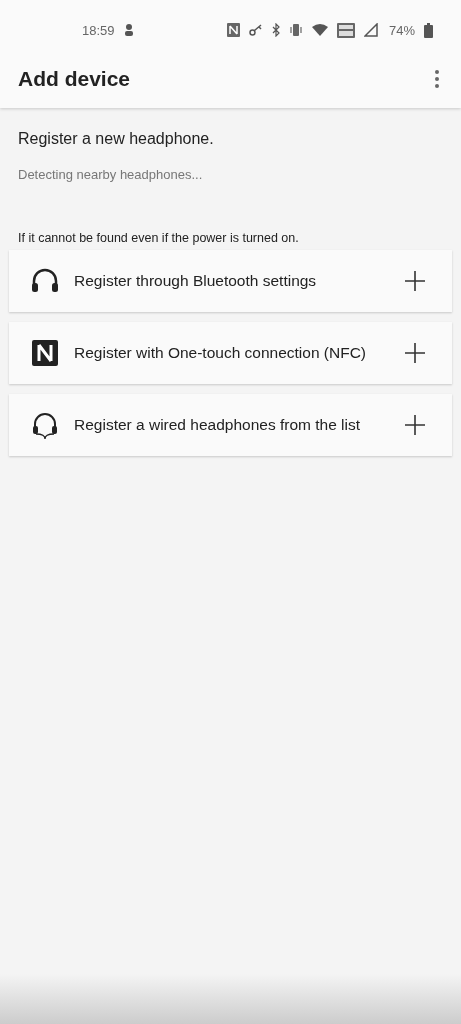 This screenshot has width=461, height=1024. What do you see at coordinates (45, 281) in the screenshot?
I see `headphones-icon` at bounding box center [45, 281].